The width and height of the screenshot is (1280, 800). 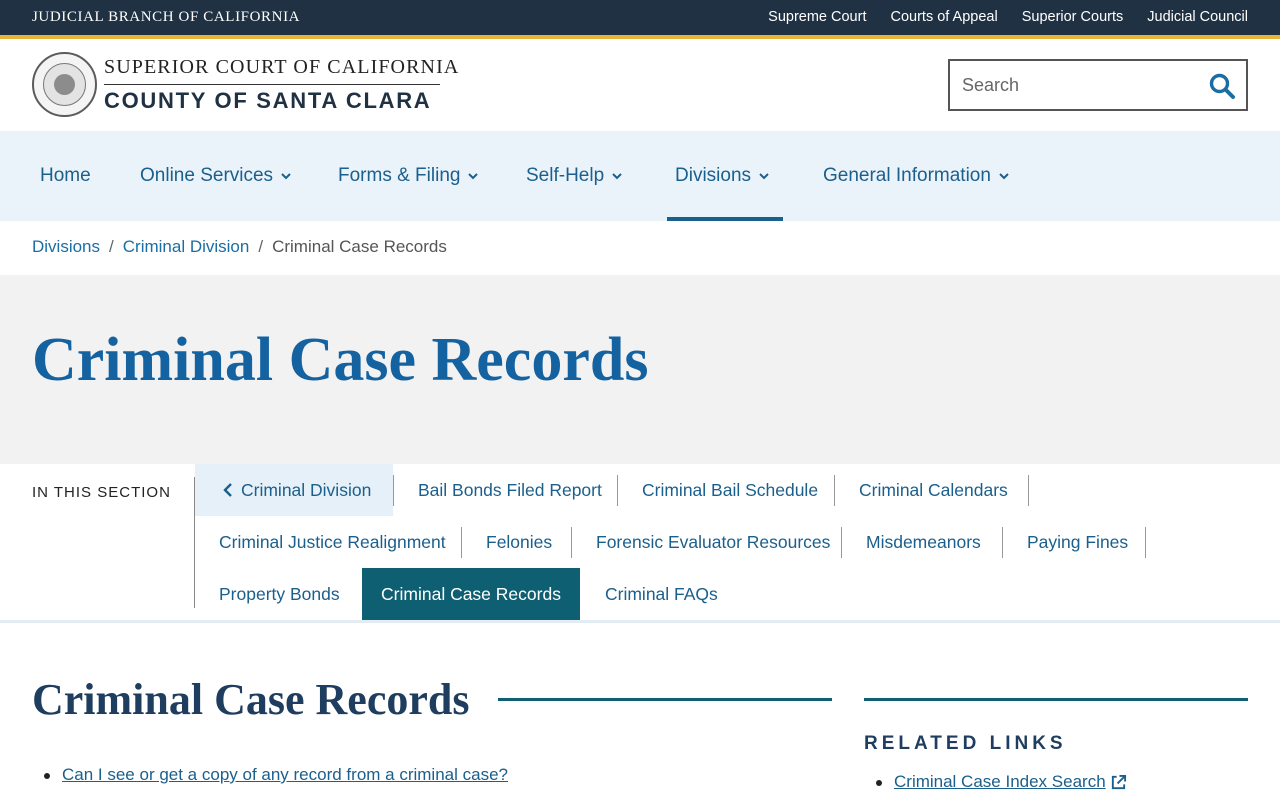 I want to click on nav-online-services: Online Services, so click(x=216, y=176).